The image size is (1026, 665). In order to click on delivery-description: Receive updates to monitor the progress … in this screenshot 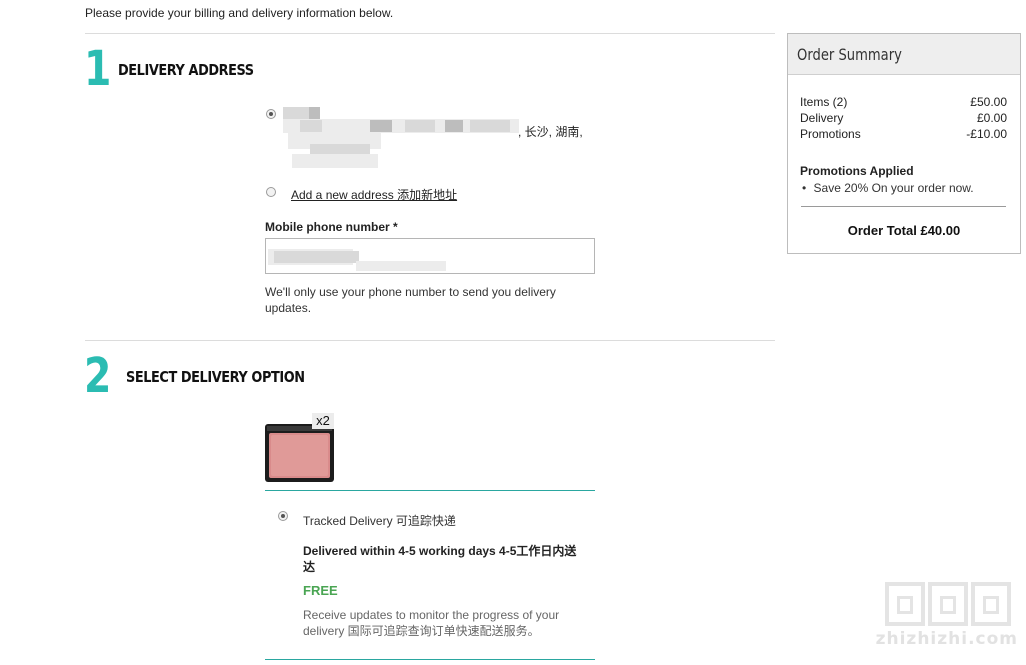, I will do `click(431, 623)`.